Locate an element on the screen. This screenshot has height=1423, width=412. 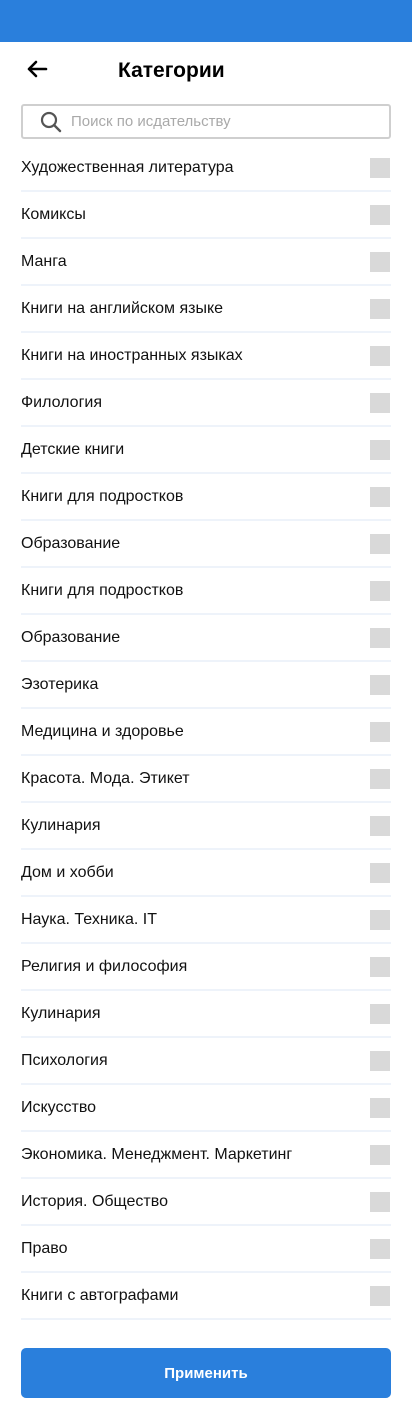
category-item: История. Общество is located at coordinates (206, 1202).